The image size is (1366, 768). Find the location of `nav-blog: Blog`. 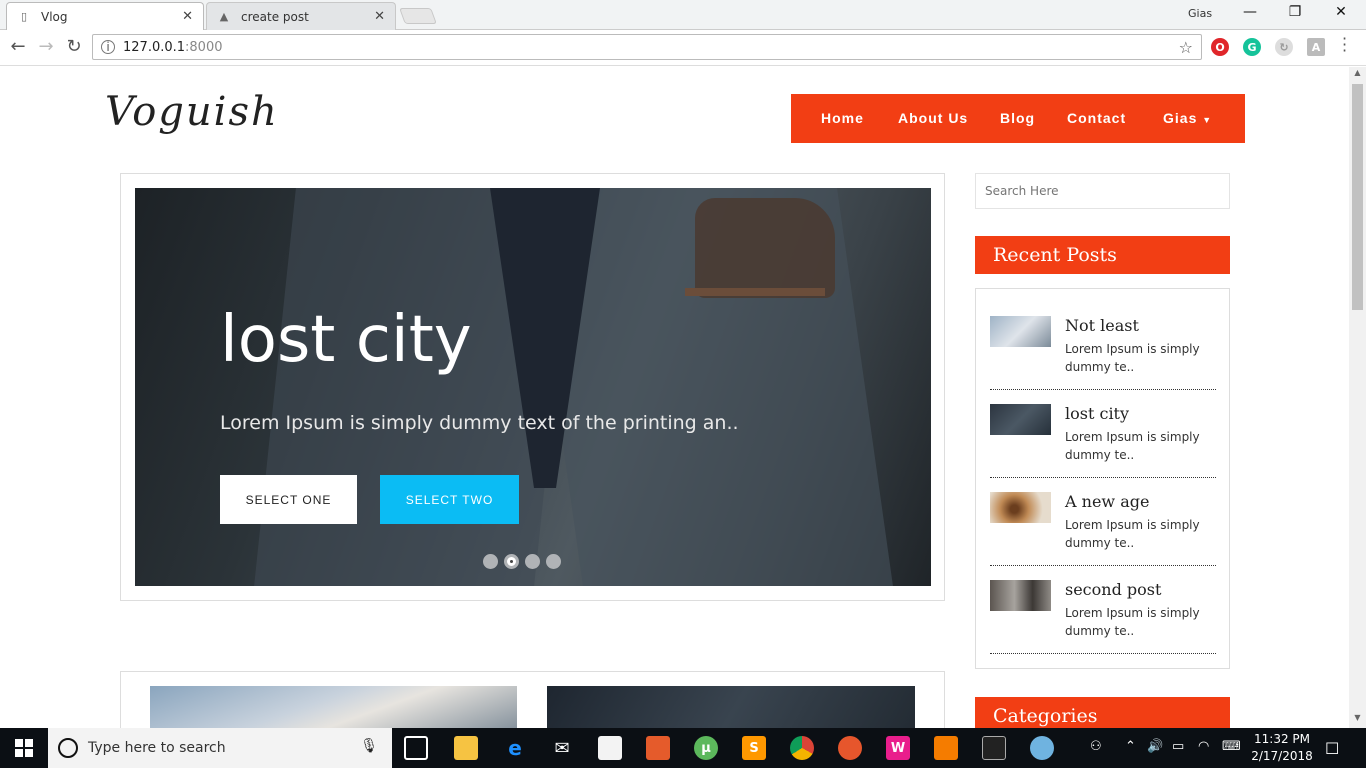

nav-blog: Blog is located at coordinates (1017, 118).